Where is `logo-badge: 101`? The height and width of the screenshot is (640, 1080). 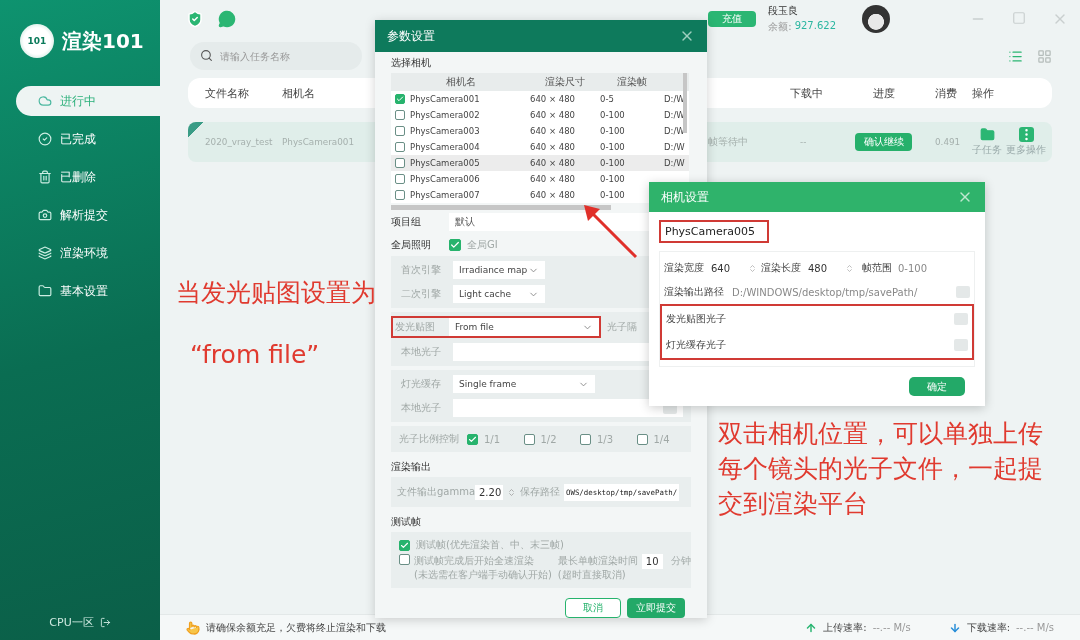 logo-badge: 101 is located at coordinates (37, 41).